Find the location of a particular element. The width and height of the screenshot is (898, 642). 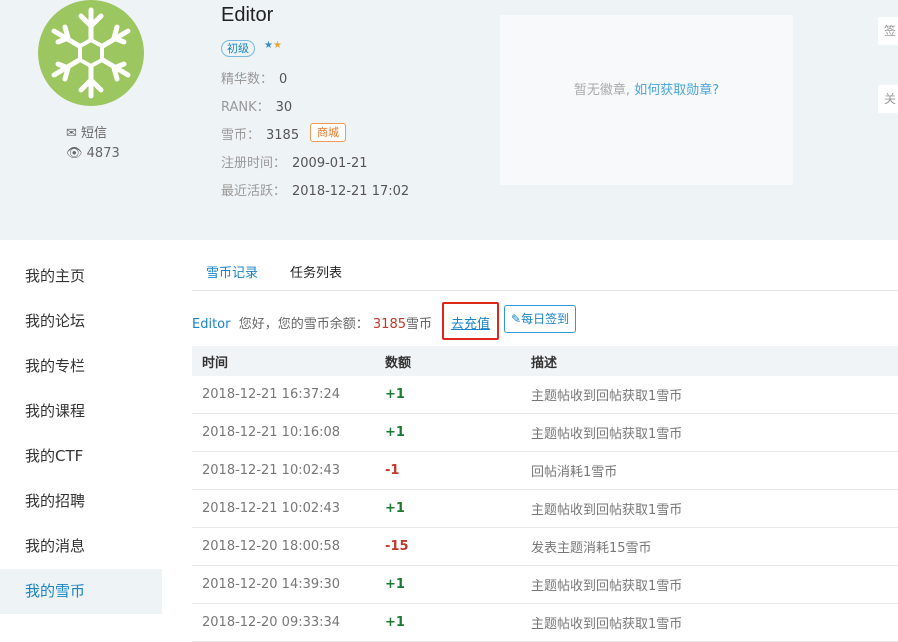

table-row: 2018-12-21 16:37:24 +1 主题帖收到回帖获取1雪币 is located at coordinates (545, 395).